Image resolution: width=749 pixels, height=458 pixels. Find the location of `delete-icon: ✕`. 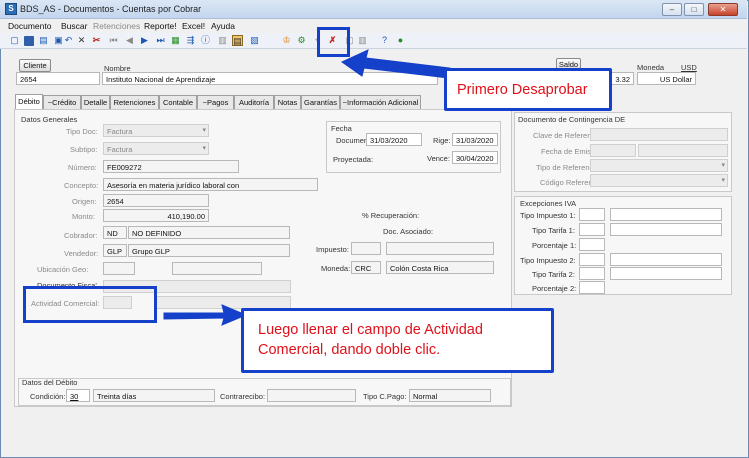

delete-icon: ✕ is located at coordinates (81, 40).